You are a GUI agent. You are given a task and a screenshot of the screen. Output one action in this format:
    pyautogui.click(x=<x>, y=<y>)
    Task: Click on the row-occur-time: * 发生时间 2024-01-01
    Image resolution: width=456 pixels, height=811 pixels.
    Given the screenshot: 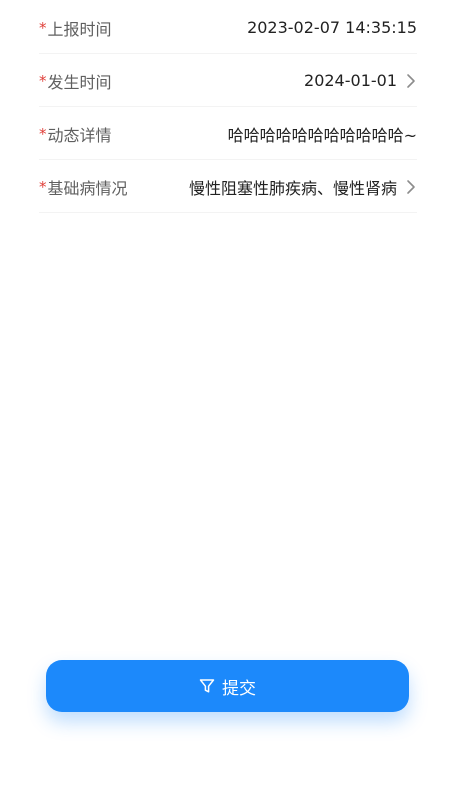 What is the action you would take?
    pyautogui.click(x=228, y=81)
    